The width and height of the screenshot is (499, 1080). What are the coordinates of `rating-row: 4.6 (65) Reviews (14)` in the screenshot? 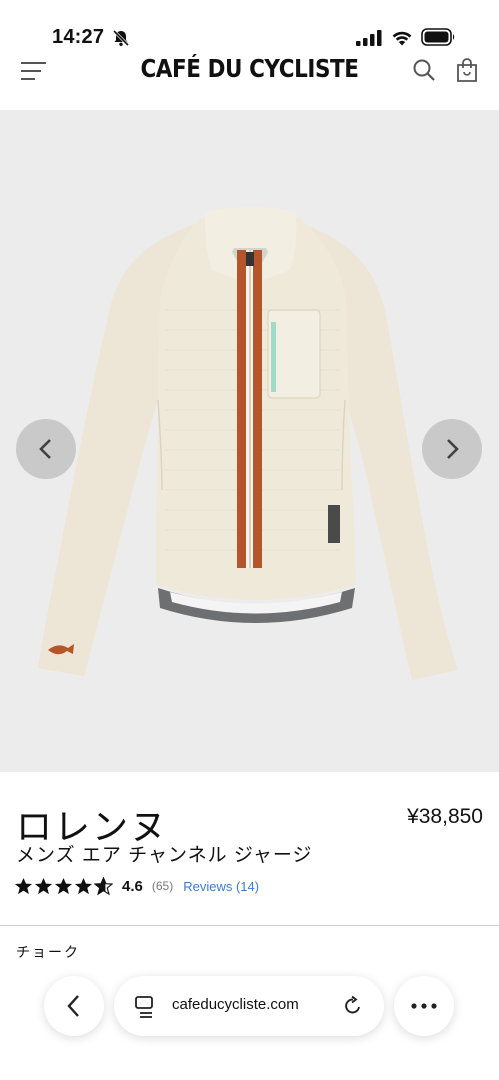 It's located at (136, 886).